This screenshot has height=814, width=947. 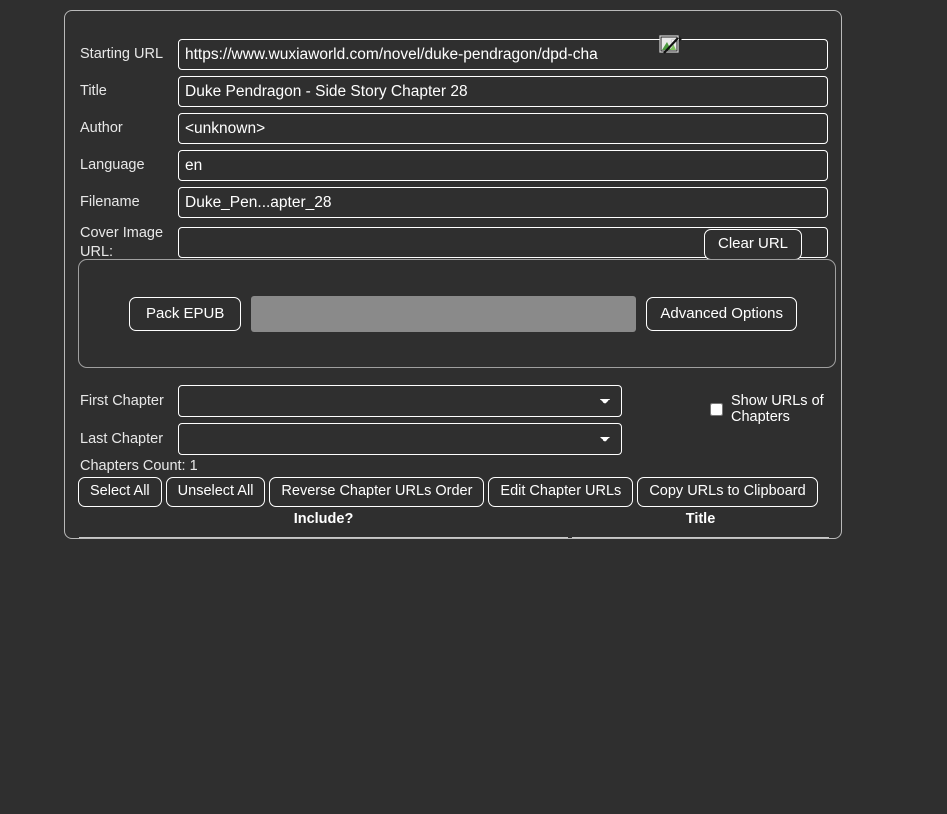 I want to click on form-row-filename: Filename, so click(x=454, y=202).